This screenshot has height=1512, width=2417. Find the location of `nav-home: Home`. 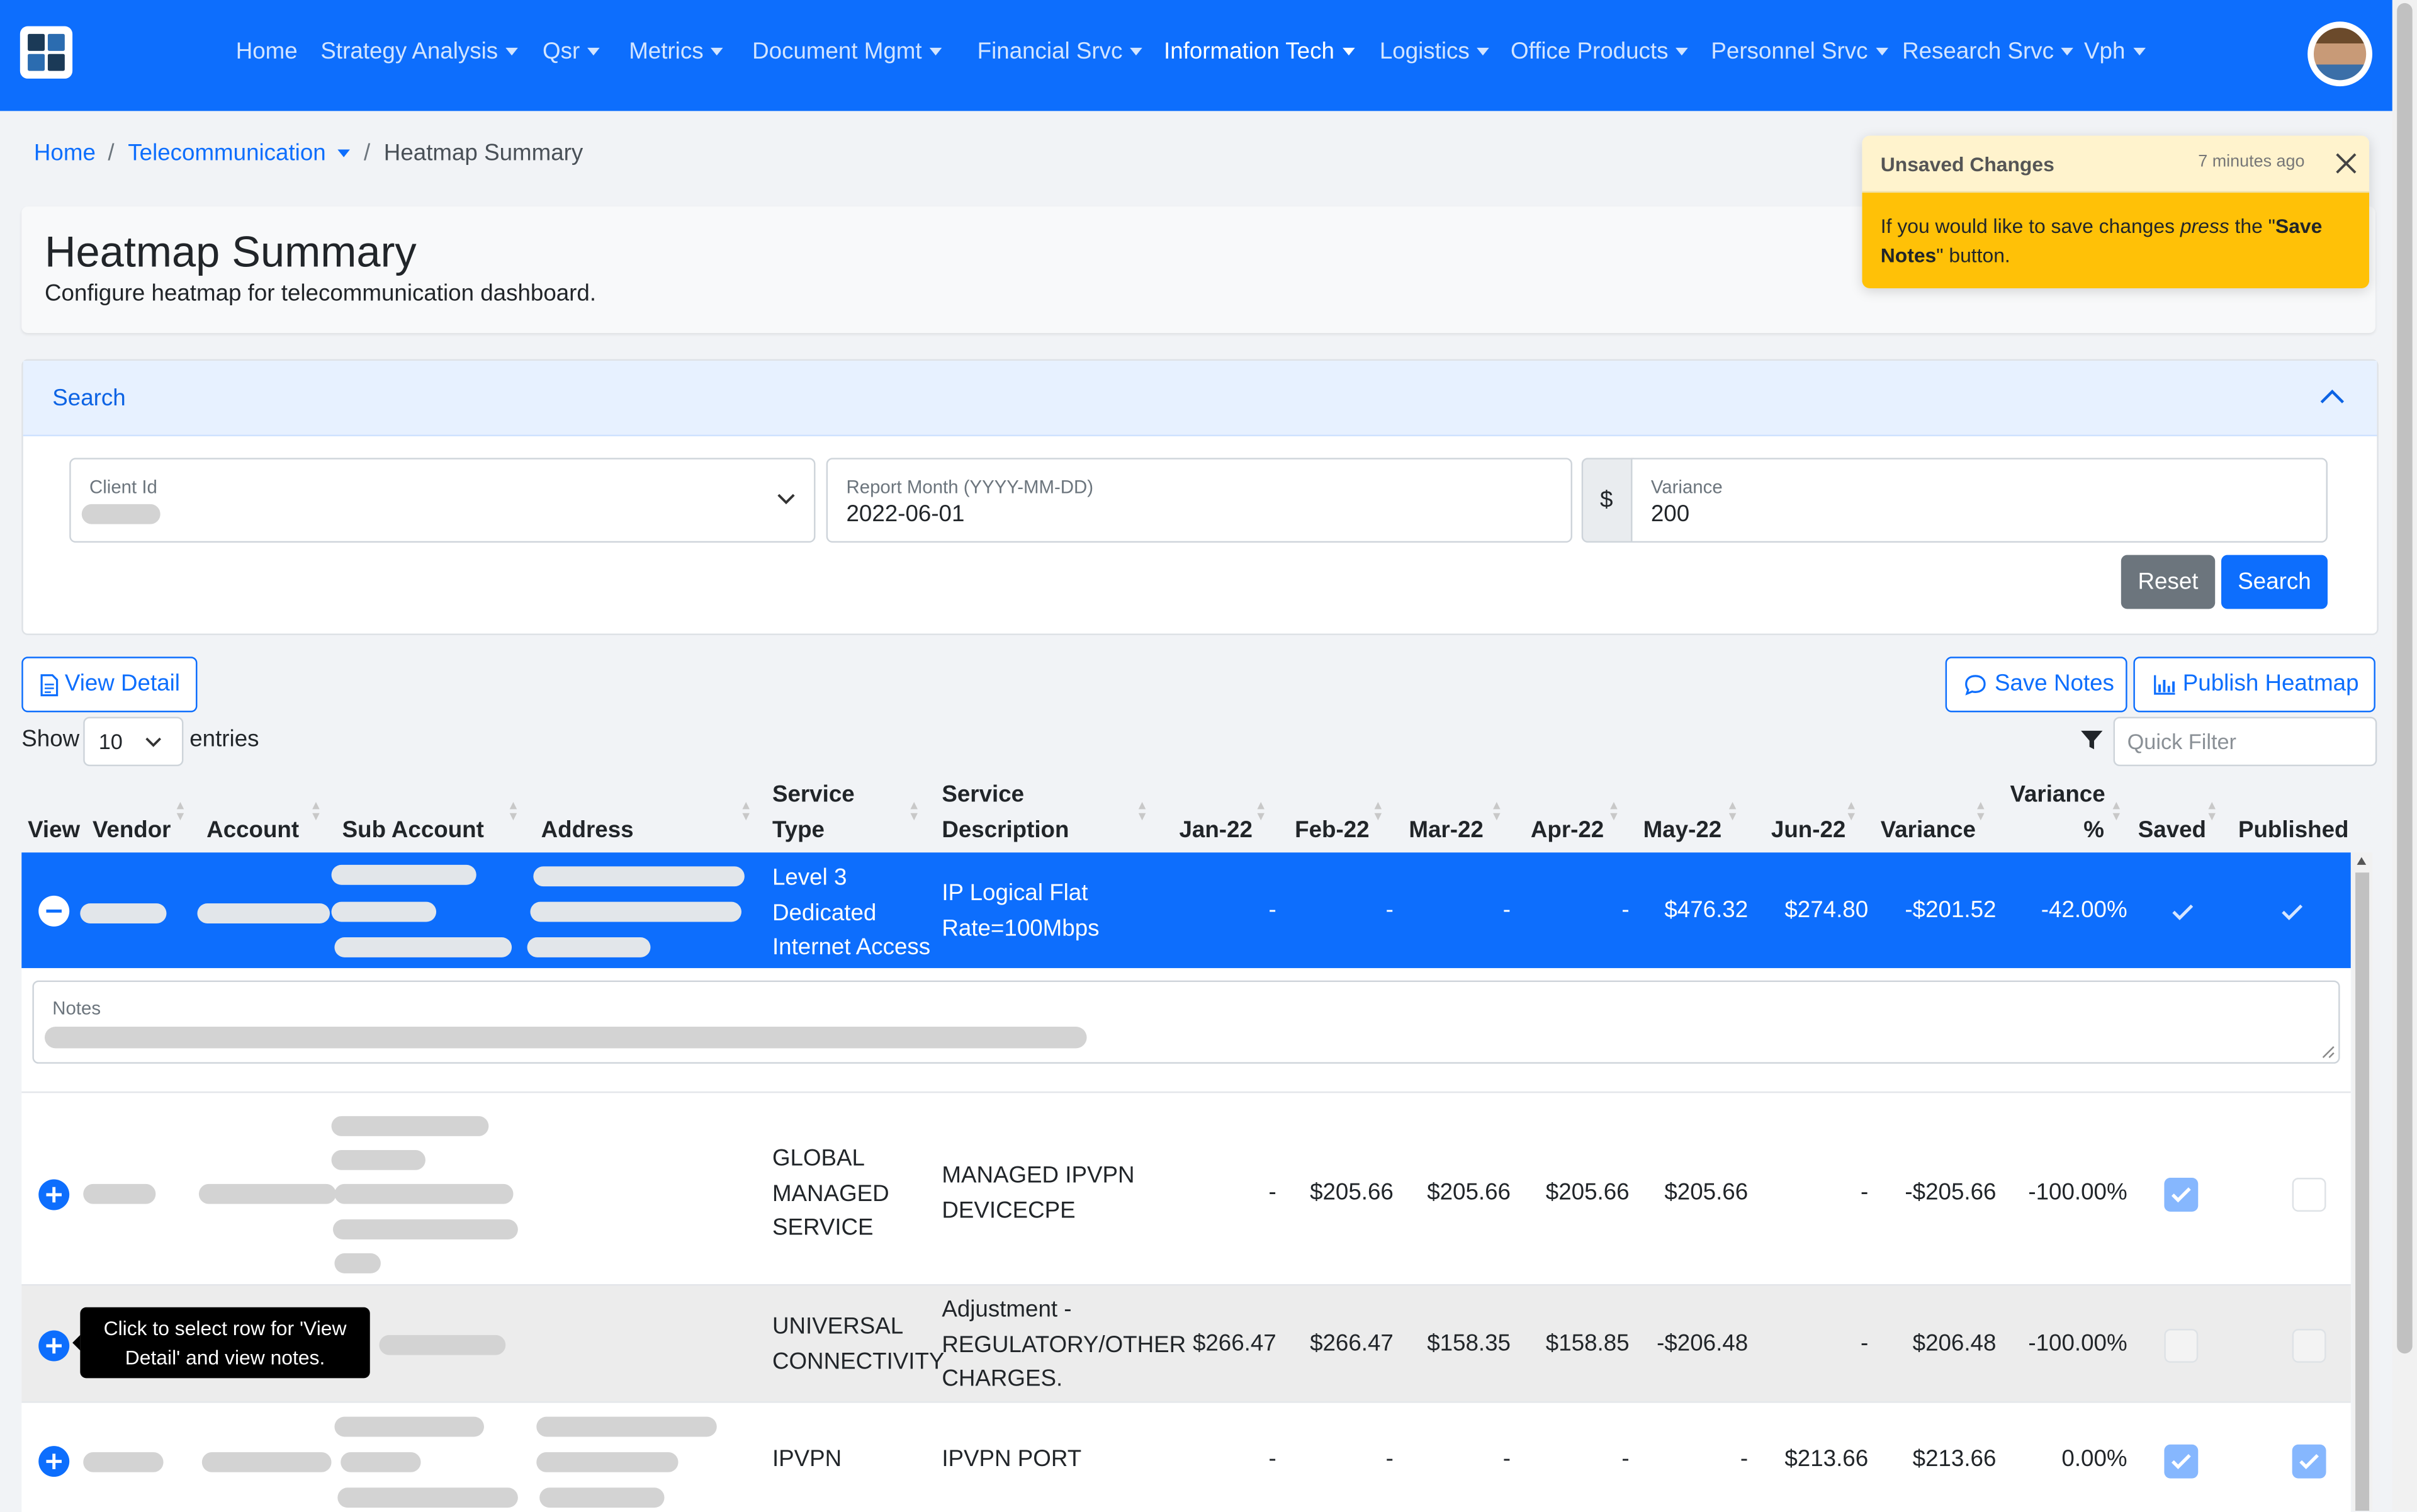

nav-home: Home is located at coordinates (267, 51).